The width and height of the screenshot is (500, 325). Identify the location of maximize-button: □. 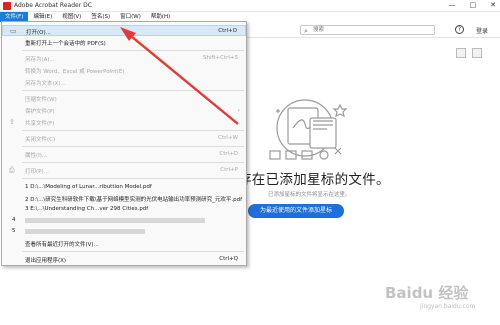
(473, 5).